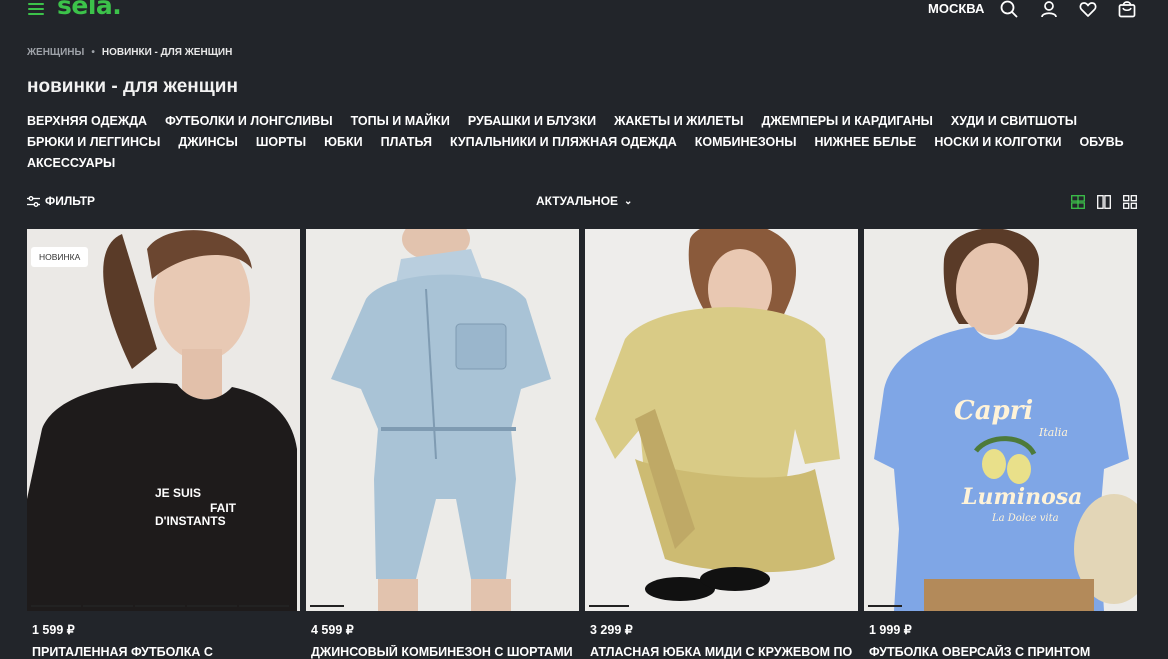  What do you see at coordinates (587, 162) in the screenshot?
I see `category-row: АКСЕССУАРЫ` at bounding box center [587, 162].